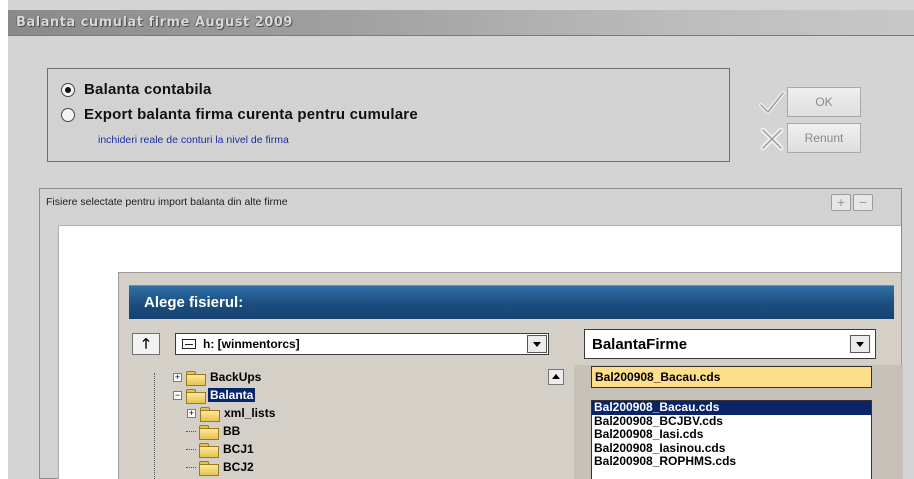 This screenshot has width=914, height=479. What do you see at coordinates (730, 344) in the screenshot?
I see `file-filter-select: BalantaFirme` at bounding box center [730, 344].